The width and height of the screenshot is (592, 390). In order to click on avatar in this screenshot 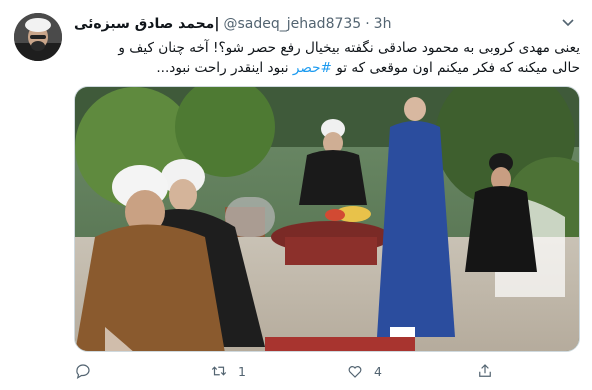, I will do `click(38, 37)`.